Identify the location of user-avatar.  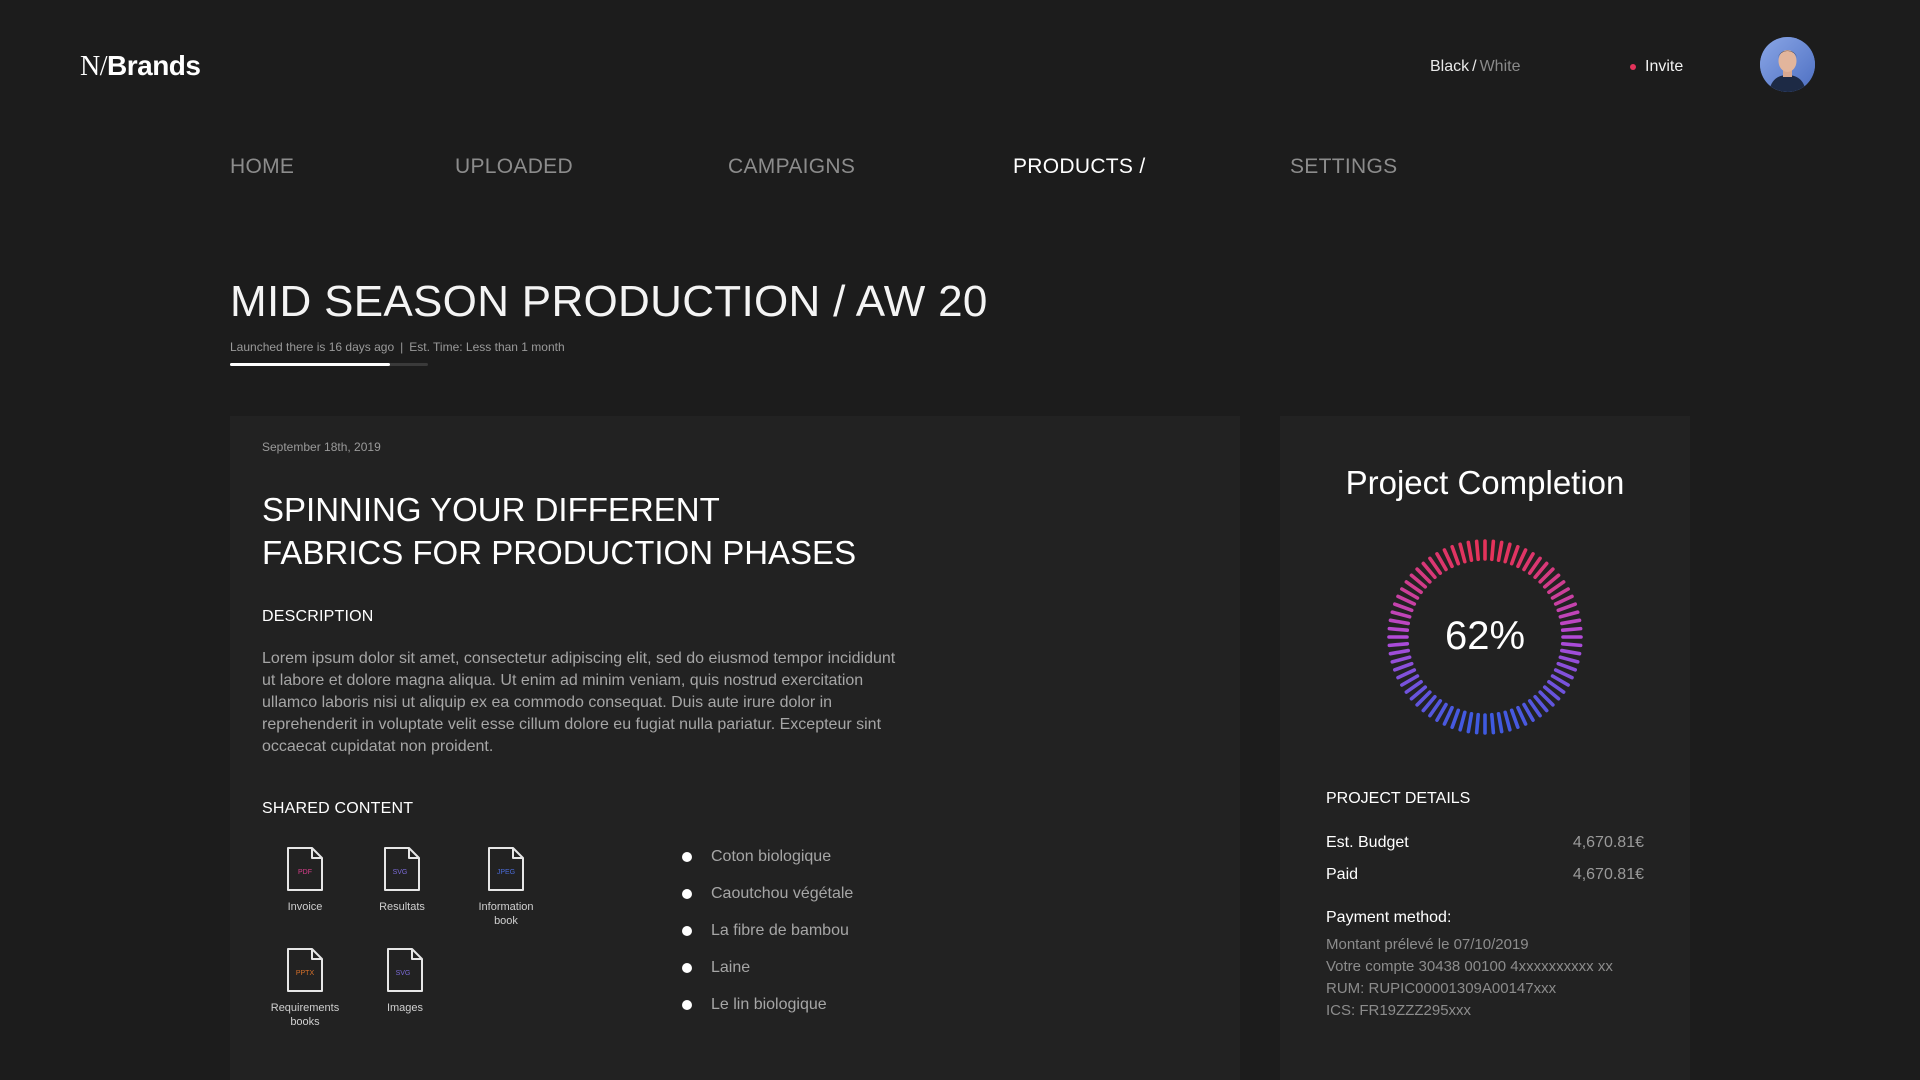
(1787, 64).